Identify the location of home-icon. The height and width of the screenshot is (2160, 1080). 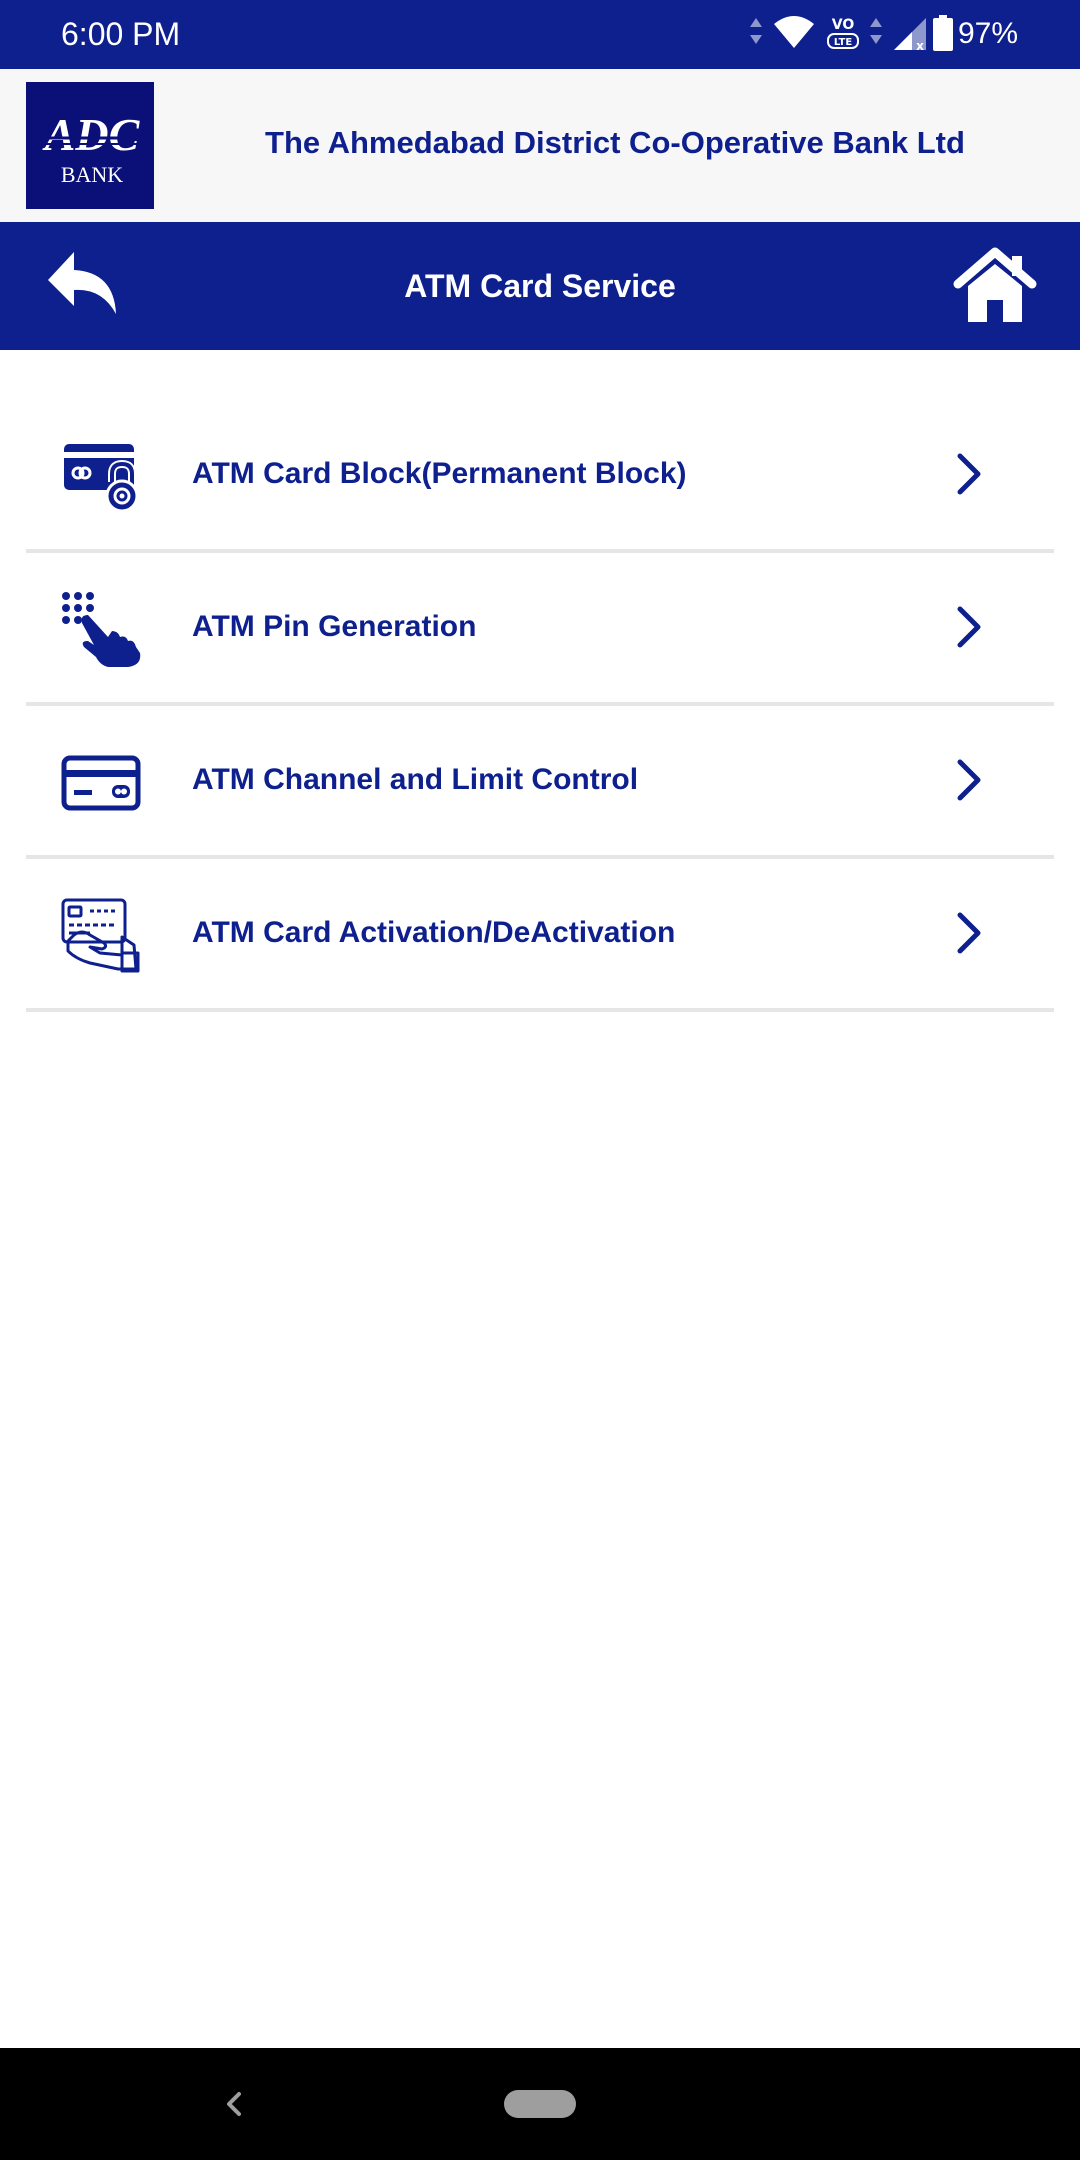
(995, 284).